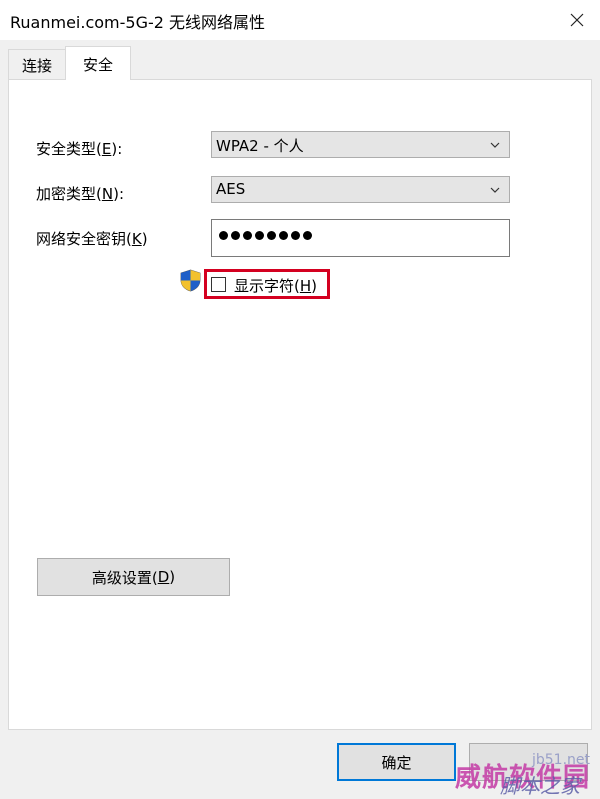  I want to click on mnemonic: N, so click(107, 194).